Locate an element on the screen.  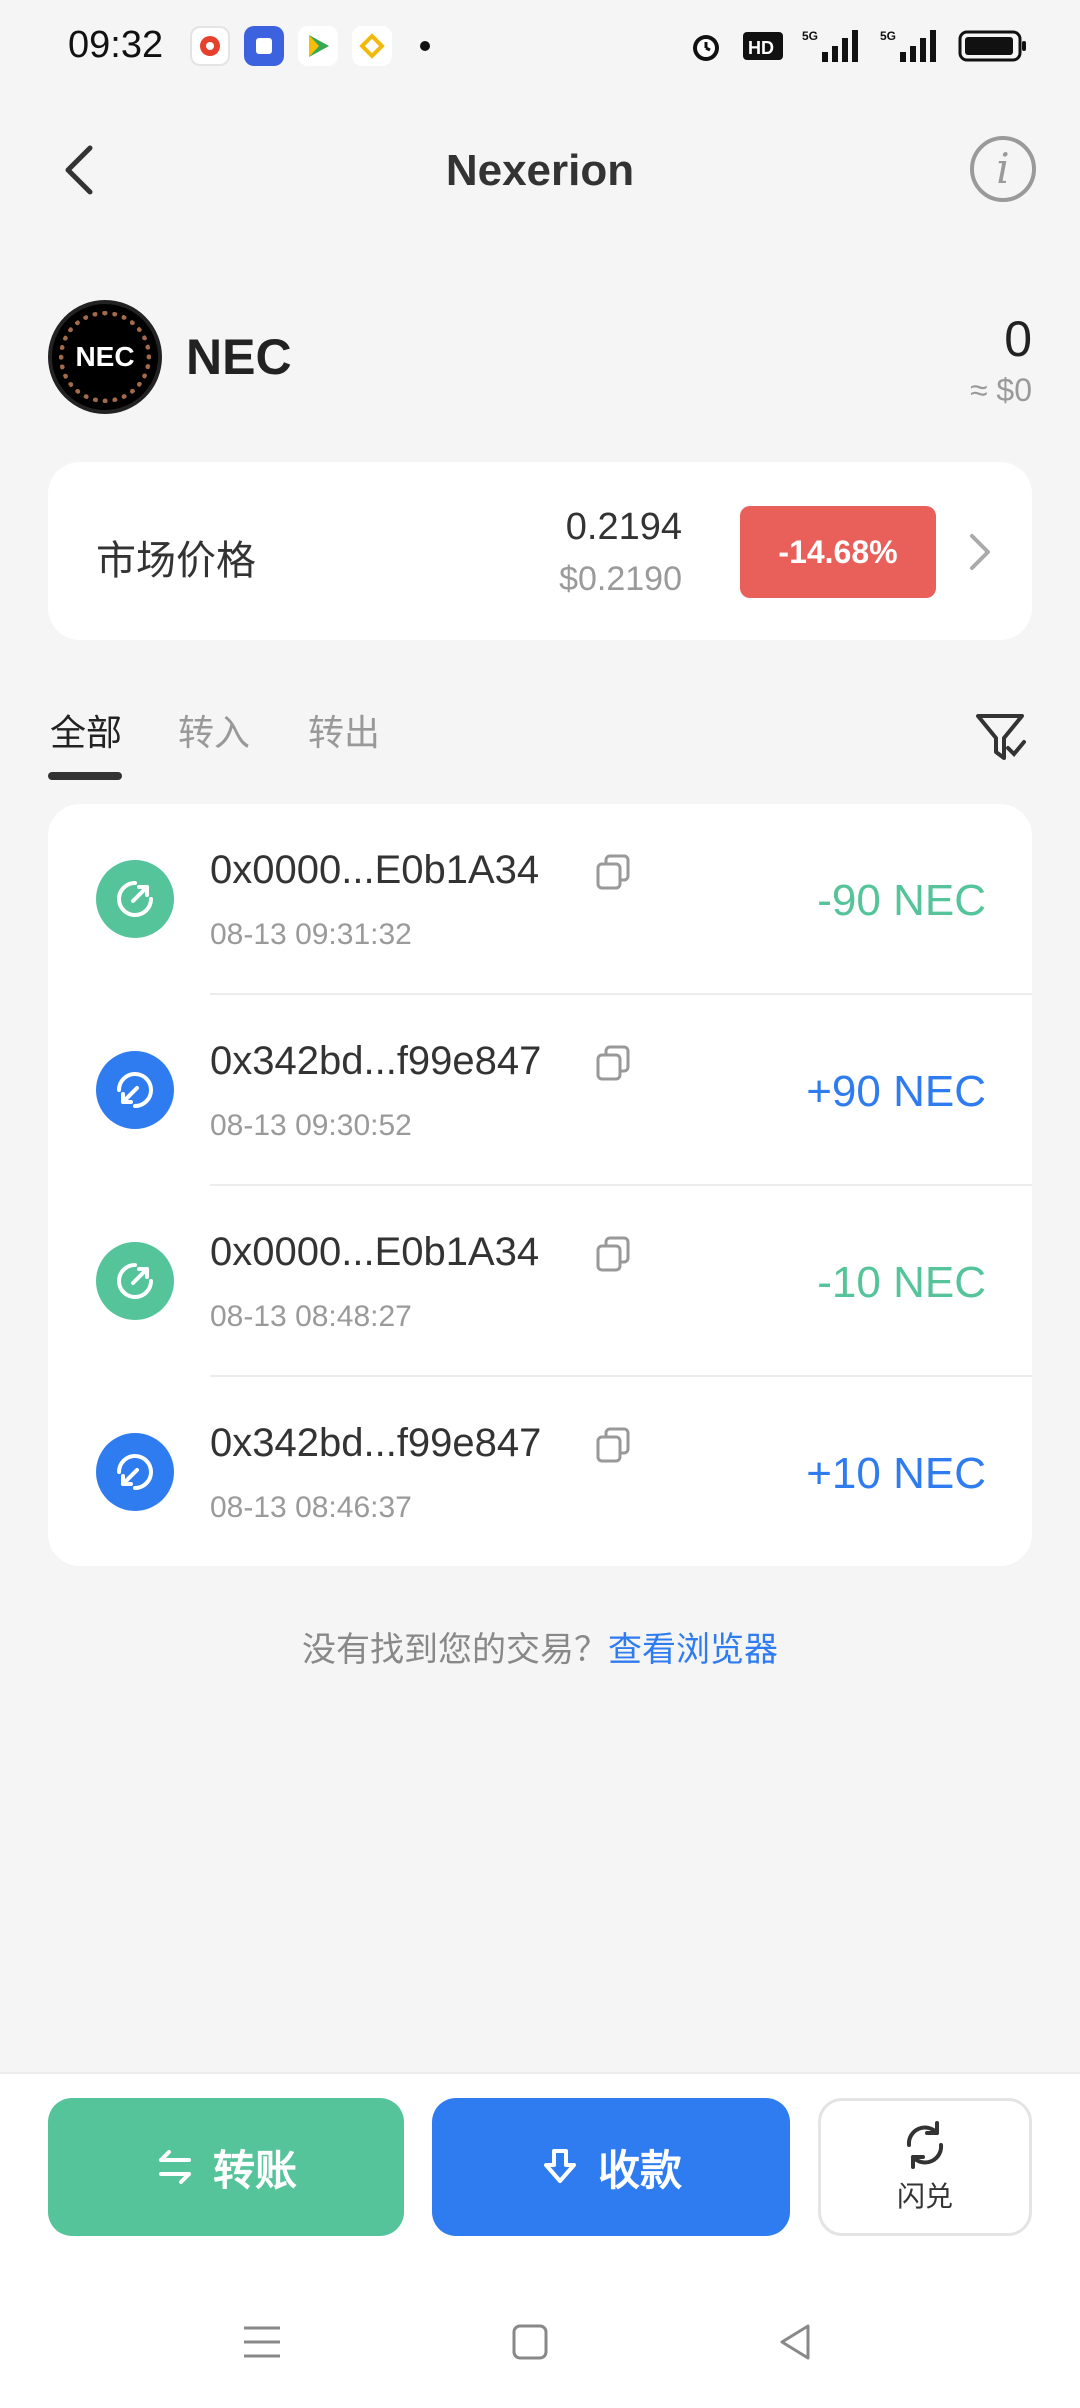
tab-all: 全部 is located at coordinates (86, 730).